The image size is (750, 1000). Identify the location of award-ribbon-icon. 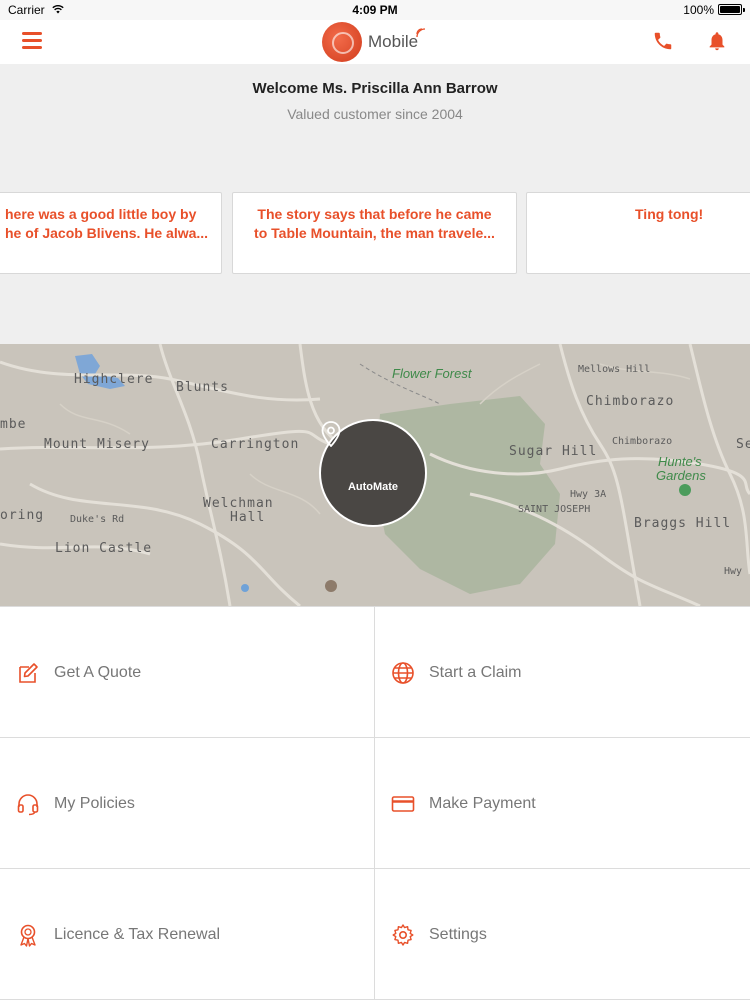
(28, 935).